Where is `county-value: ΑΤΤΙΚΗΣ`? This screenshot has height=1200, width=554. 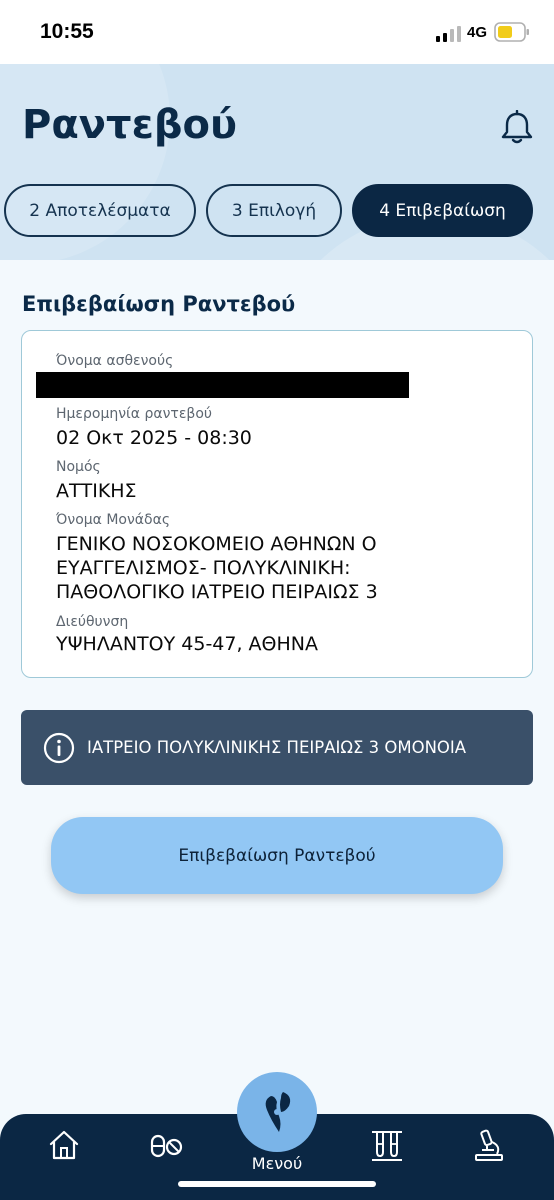
county-value: ΑΤΤΙΚΗΣ is located at coordinates (96, 491).